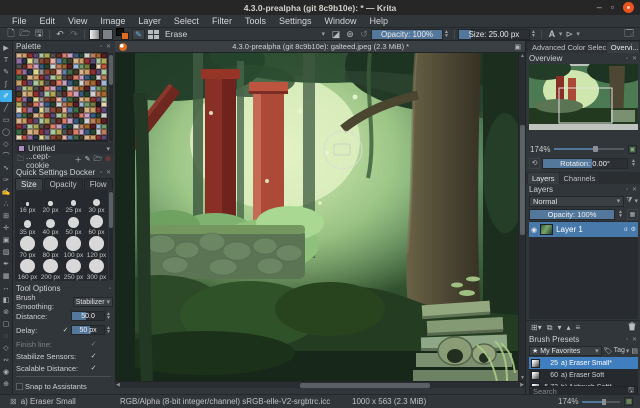 The width and height of the screenshot is (640, 408). I want to click on tool-crop: ▣, so click(6, 240).